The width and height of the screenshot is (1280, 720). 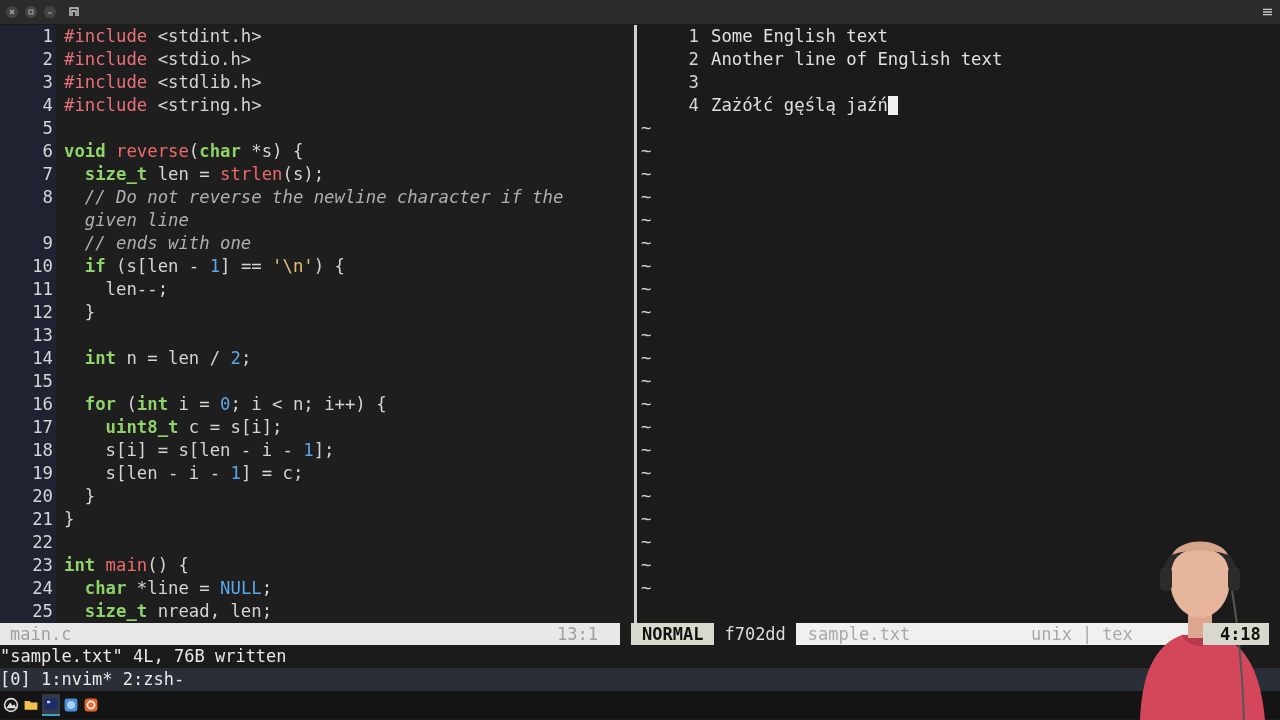 What do you see at coordinates (92, 679) in the screenshot?
I see `tmux-status: [0] 1:nvim* 2:zsh-` at bounding box center [92, 679].